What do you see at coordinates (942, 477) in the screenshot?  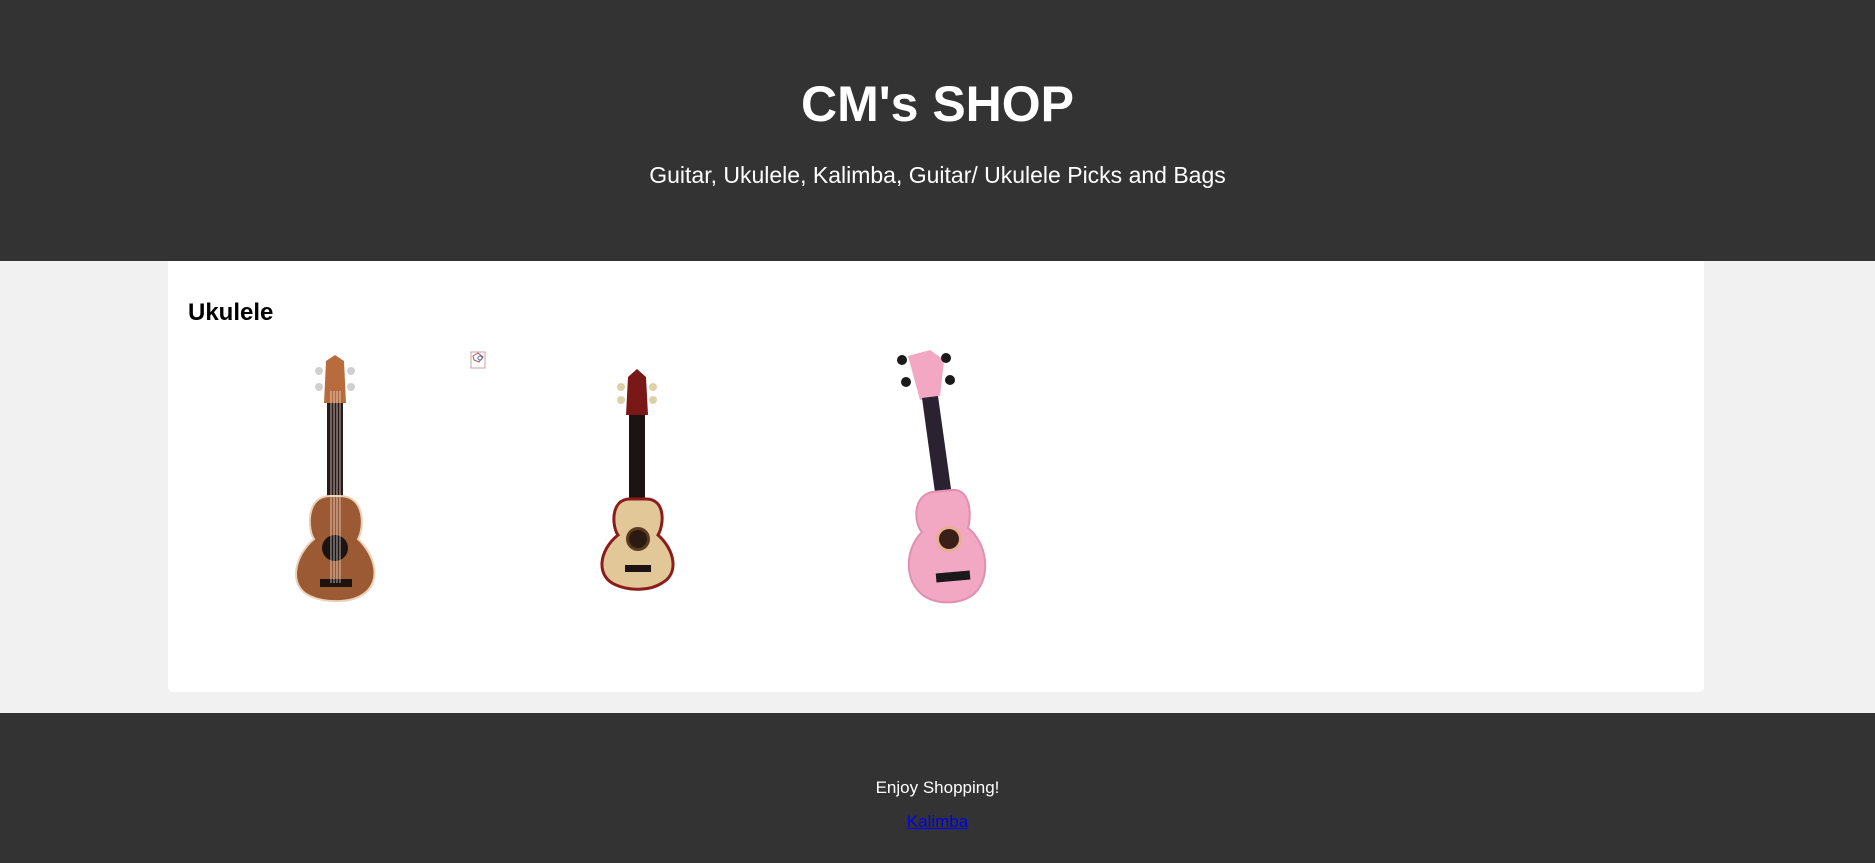 I see `ukulele-3-drawing` at bounding box center [942, 477].